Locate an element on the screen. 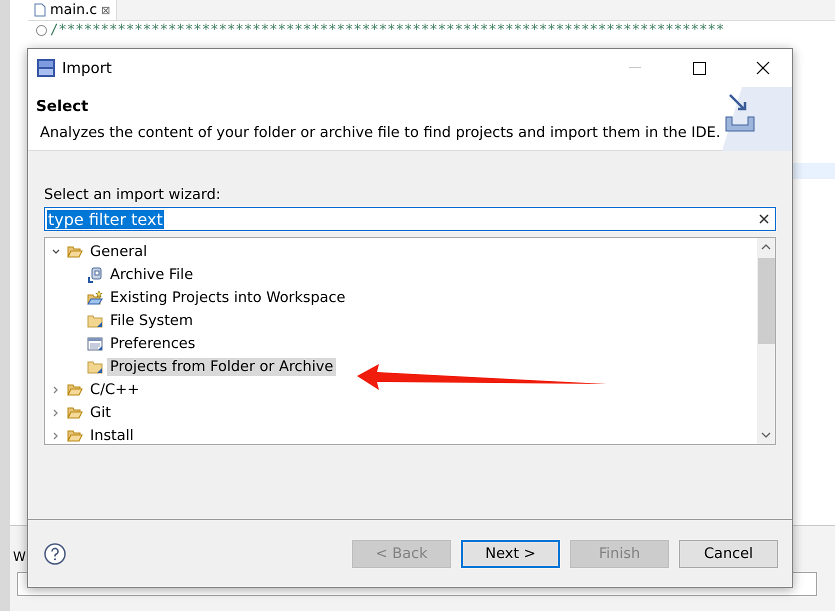 The height and width of the screenshot is (611, 835). maximize-icon is located at coordinates (699, 68).